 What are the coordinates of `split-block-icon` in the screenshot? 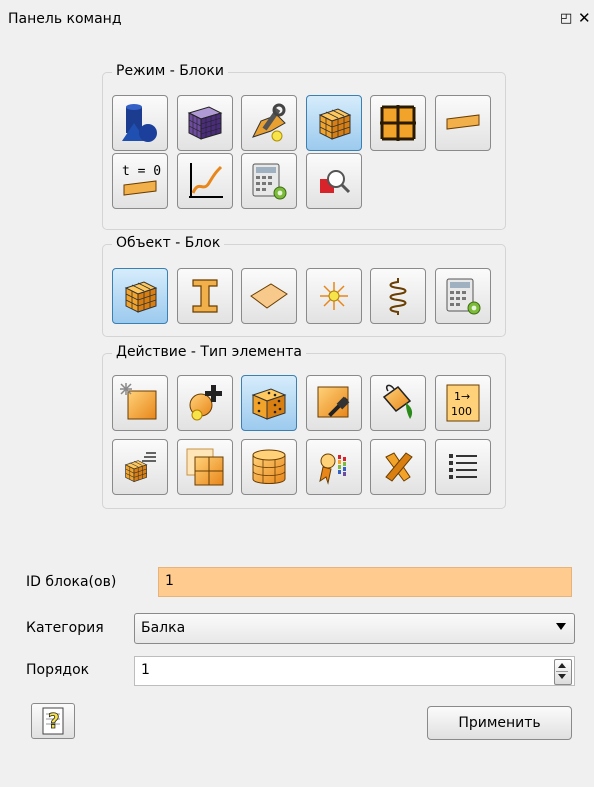 It's located at (205, 467).